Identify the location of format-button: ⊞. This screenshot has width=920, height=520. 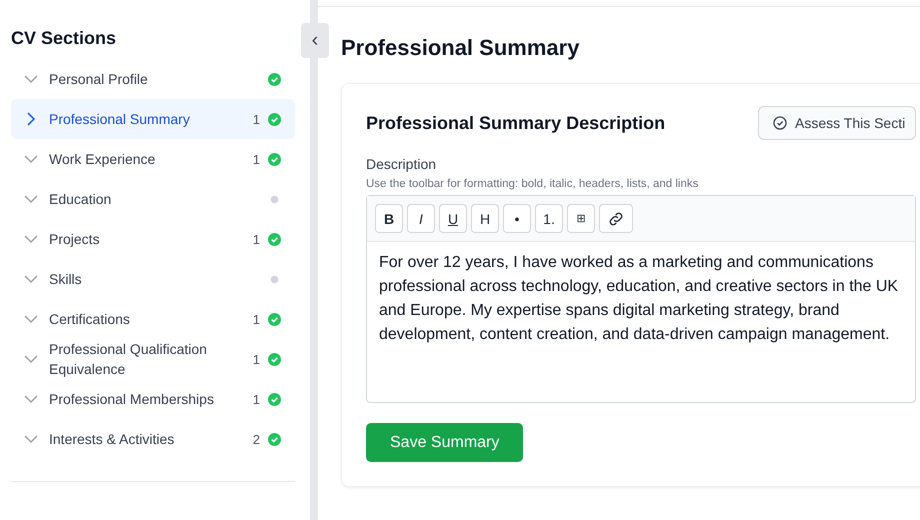
(581, 218).